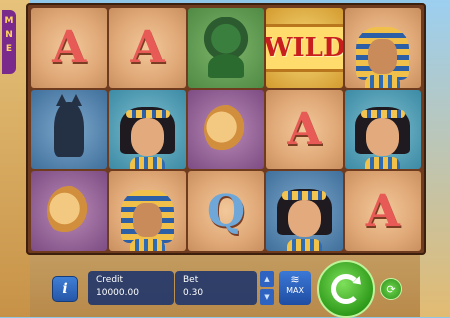  I want to click on autoplay-button: ⟳, so click(391, 289).